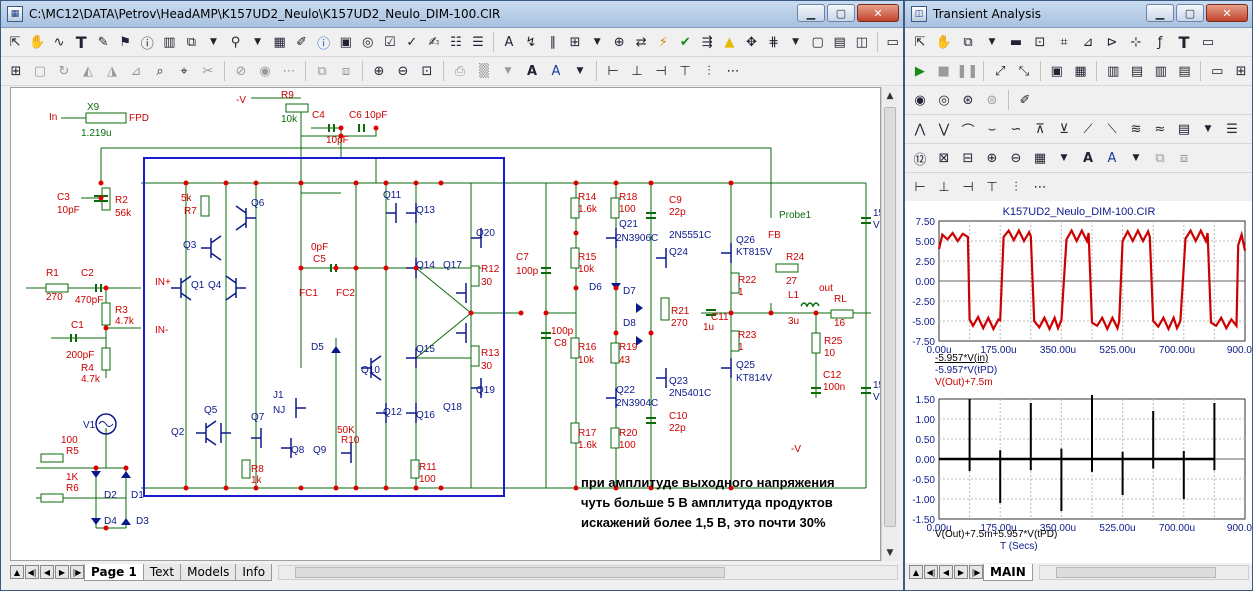 The width and height of the screenshot is (1253, 591). I want to click on select-mode-icon: ⇱, so click(15, 42).